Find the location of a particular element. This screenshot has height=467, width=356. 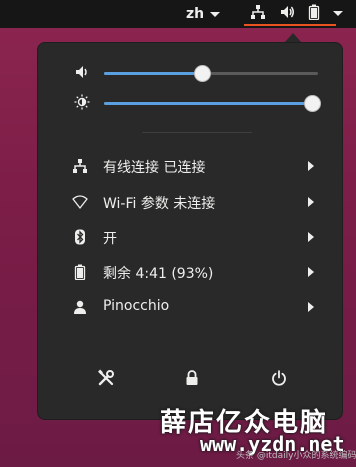

volume-slider-handle is located at coordinates (203, 73).